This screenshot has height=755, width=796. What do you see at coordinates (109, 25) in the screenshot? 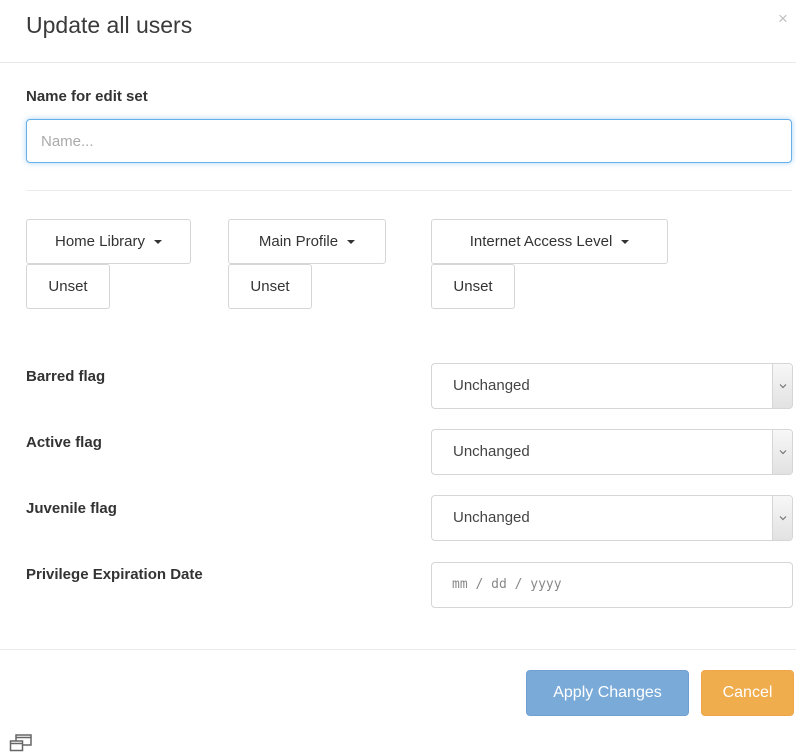
I see `modal-title: Update all users` at bounding box center [109, 25].